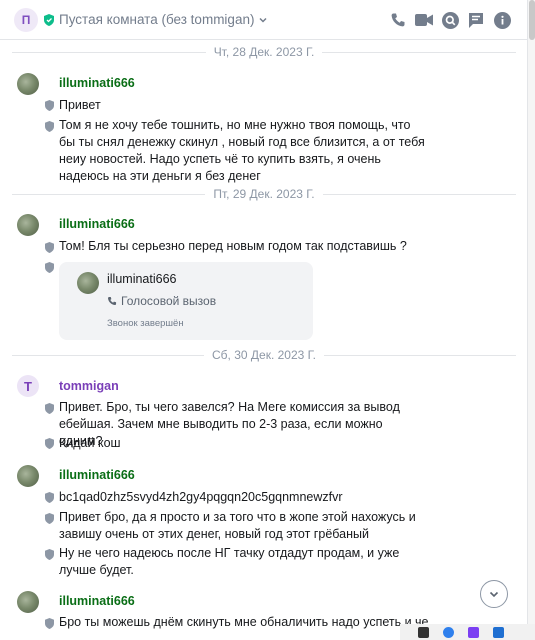  I want to click on date-separator: Чт, 28 Дек. 2023 Г., so click(264, 52).